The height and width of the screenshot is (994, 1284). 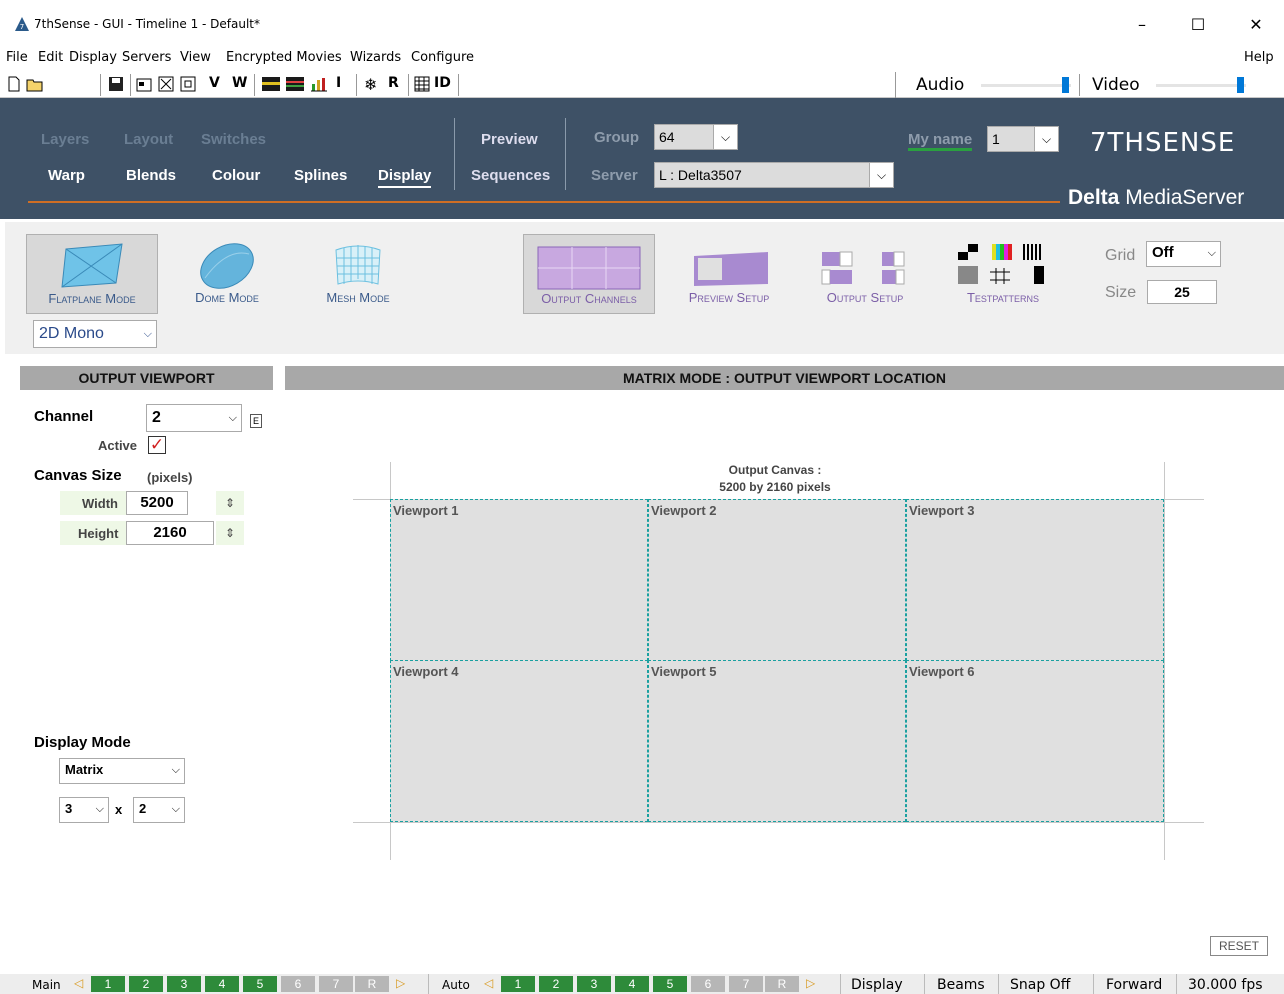 I want to click on server-select: L : Delta3507 ⌵, so click(x=774, y=175).